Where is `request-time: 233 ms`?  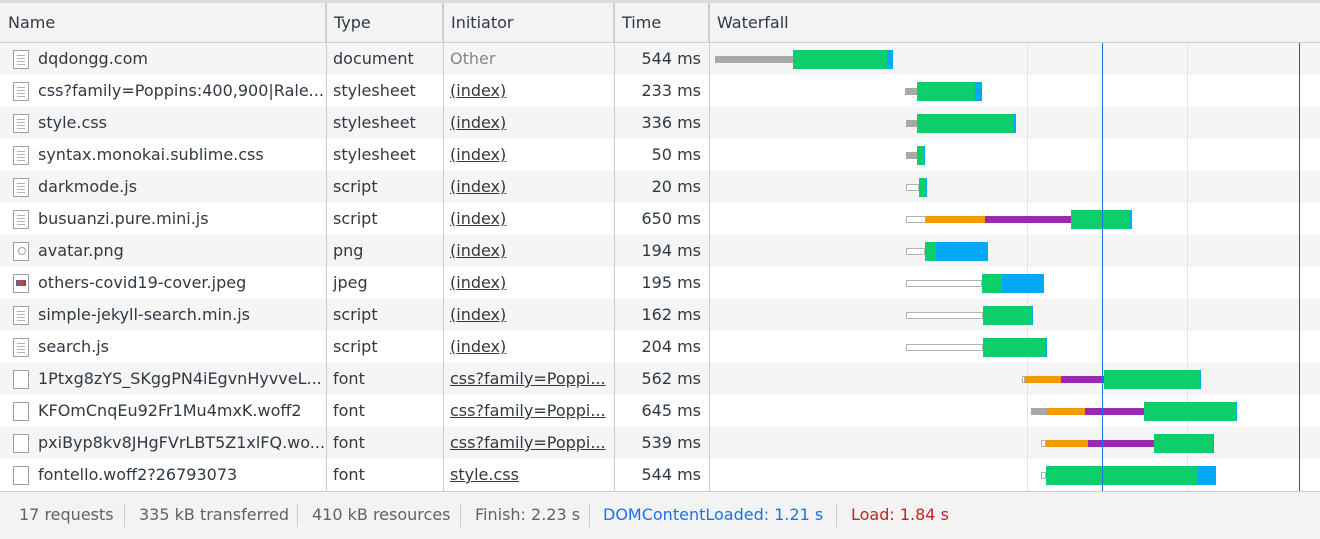 request-time: 233 ms is located at coordinates (671, 90).